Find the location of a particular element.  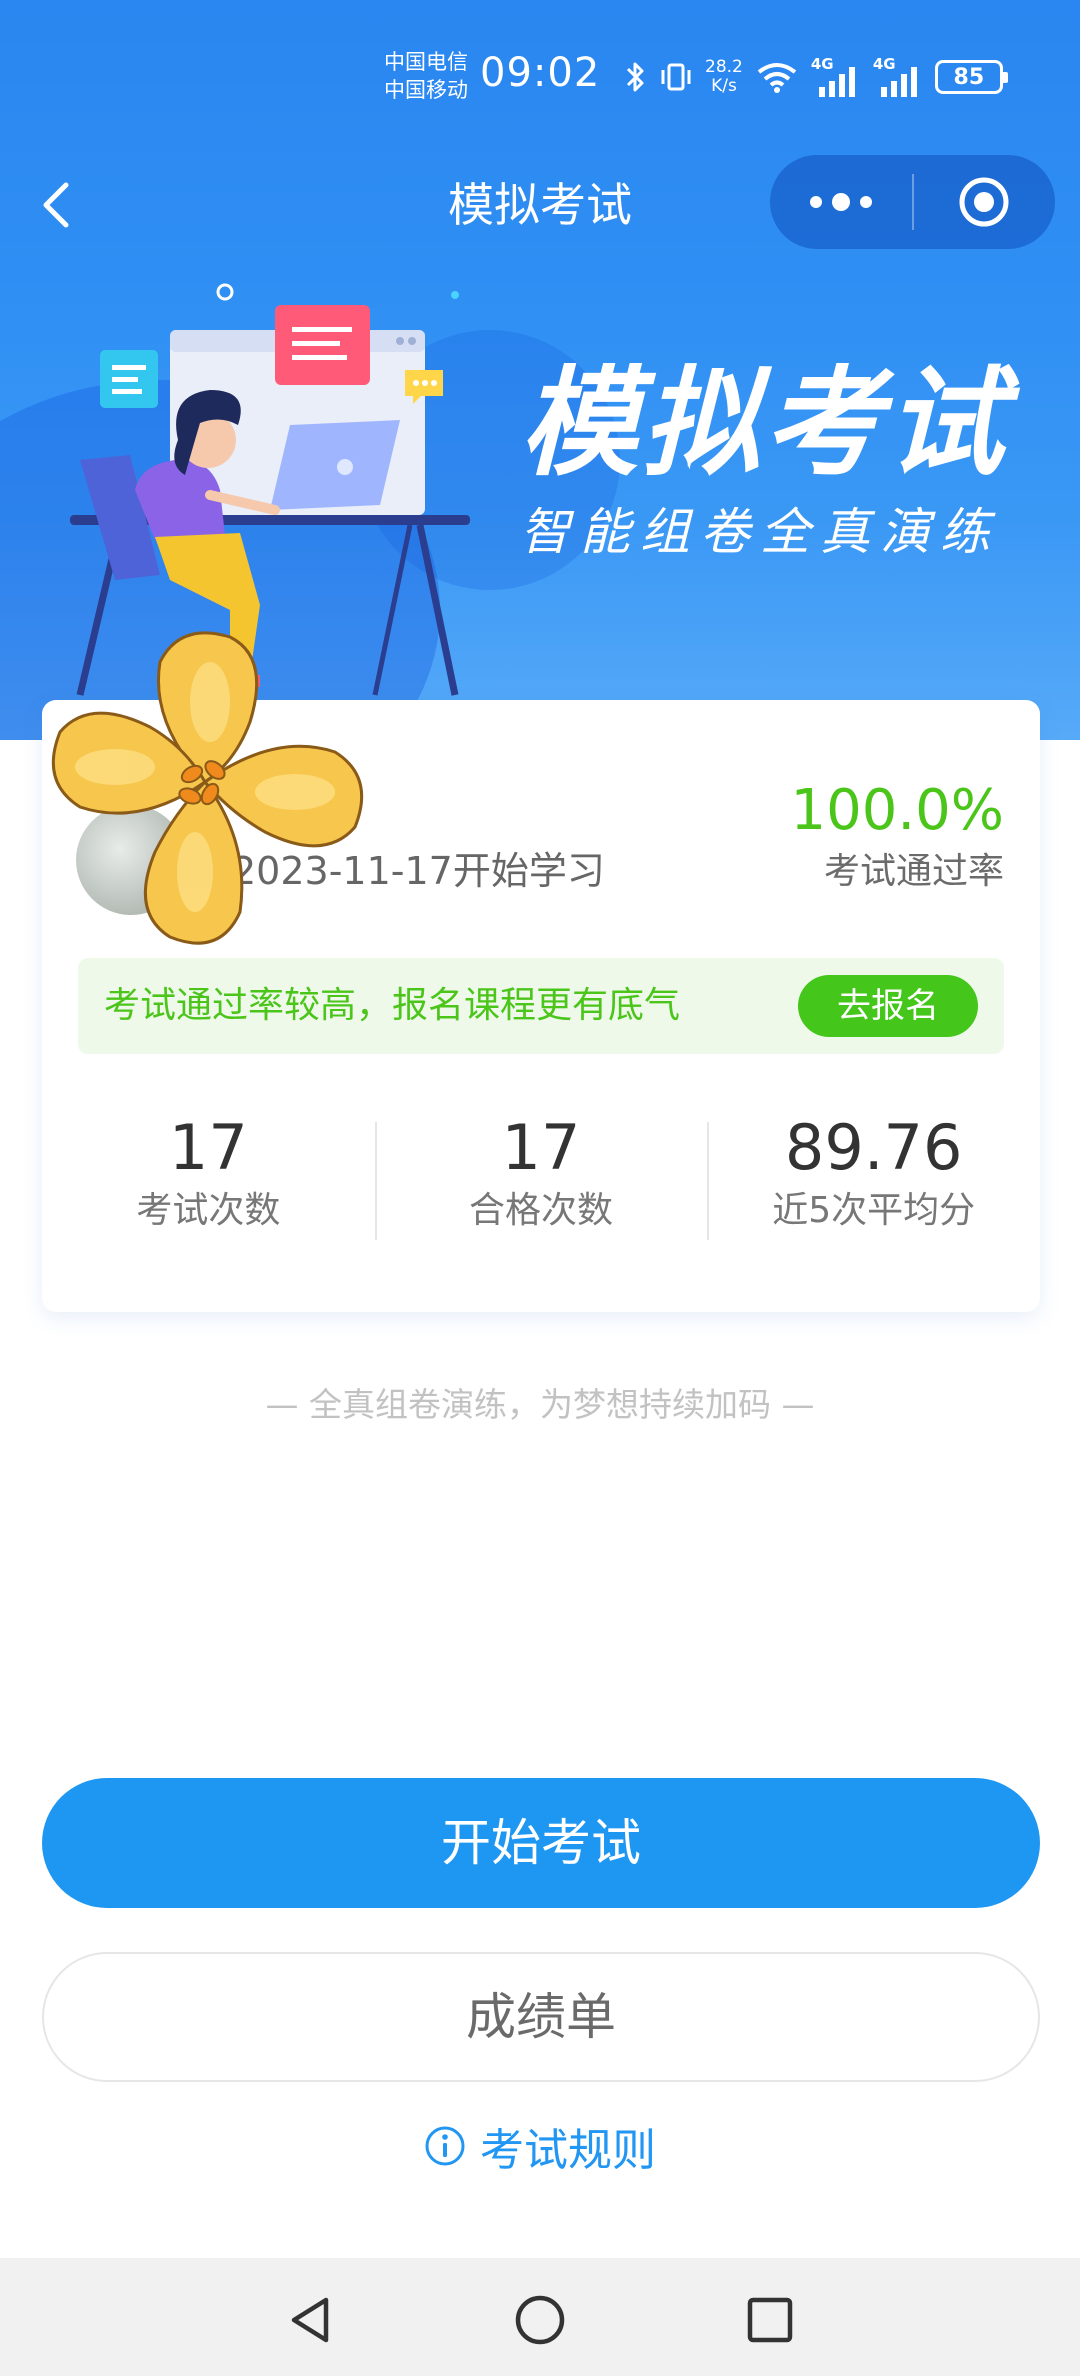

cell-signal-1: 4G is located at coordinates (836, 76).